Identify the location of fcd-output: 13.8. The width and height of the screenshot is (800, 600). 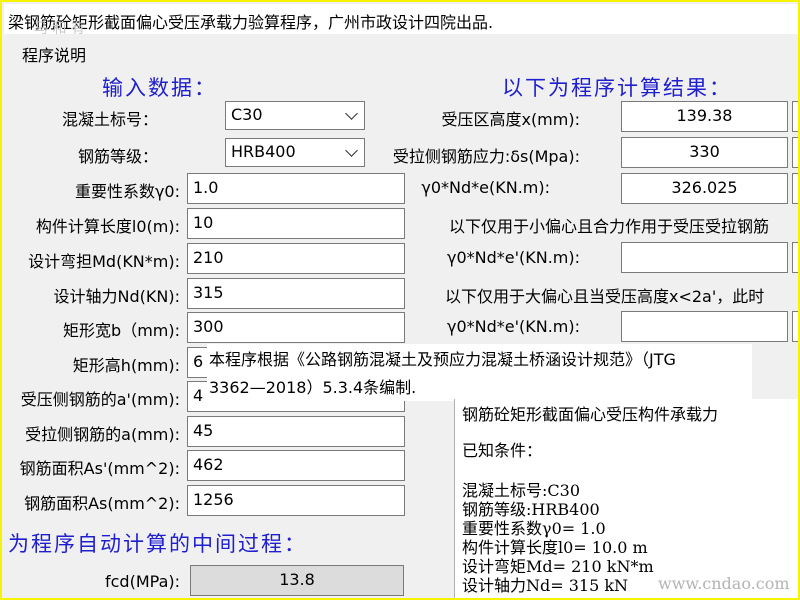
(297, 580).